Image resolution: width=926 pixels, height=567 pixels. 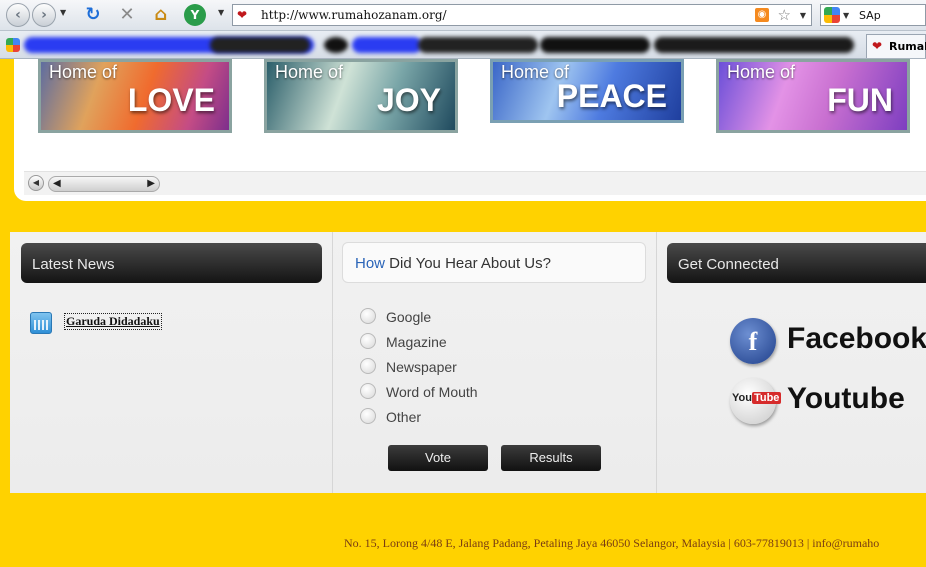 I want to click on poll-title-rest: Did You Hear About Us?, so click(x=468, y=263).